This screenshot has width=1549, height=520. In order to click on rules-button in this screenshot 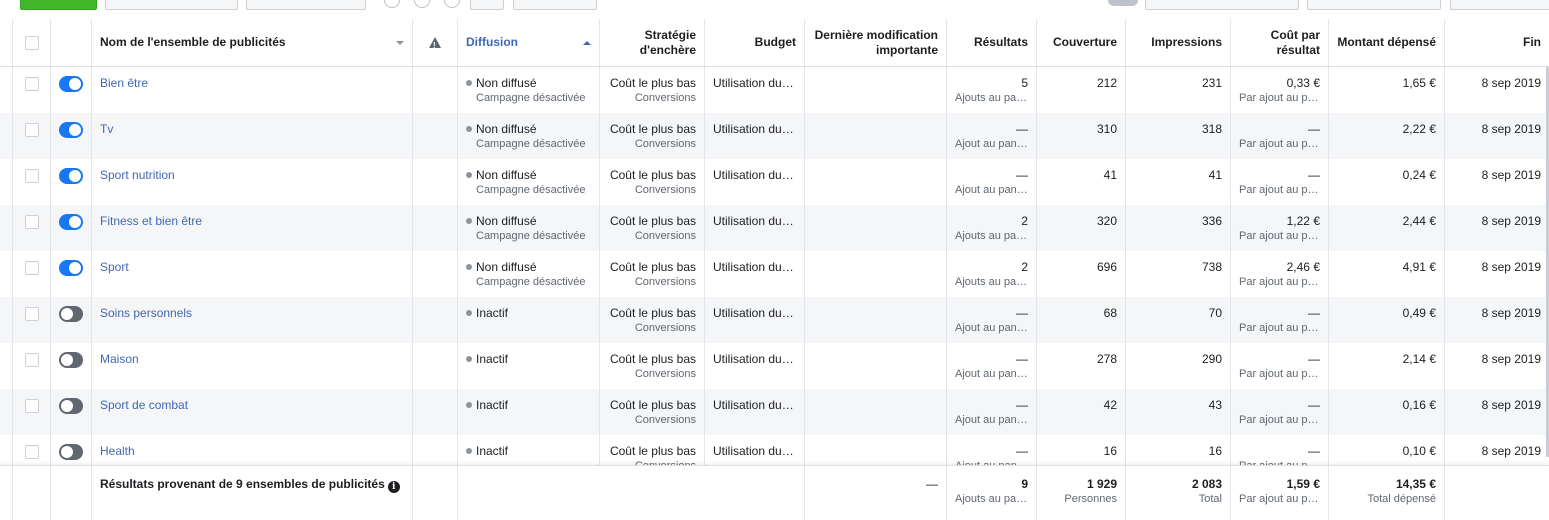, I will do `click(555, 5)`.